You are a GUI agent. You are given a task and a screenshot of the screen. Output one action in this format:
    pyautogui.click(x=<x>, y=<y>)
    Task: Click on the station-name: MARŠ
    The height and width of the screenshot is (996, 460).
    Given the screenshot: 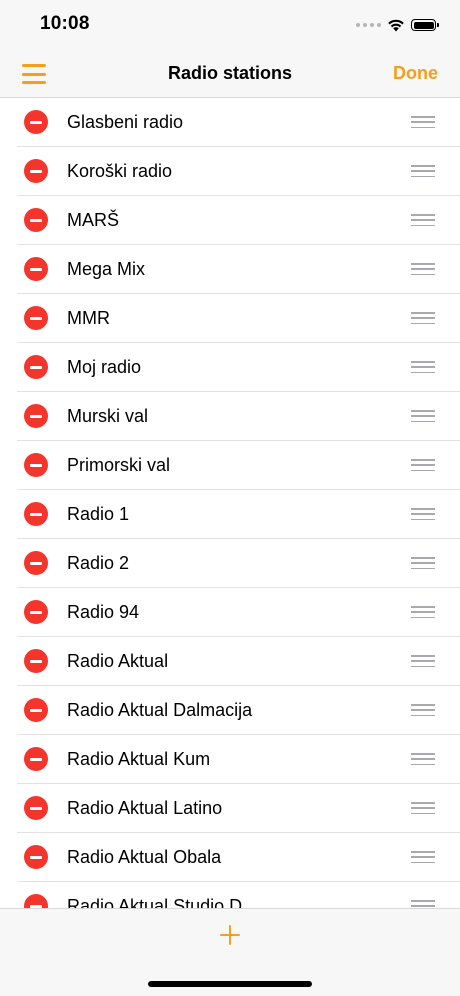 What is the action you would take?
    pyautogui.click(x=93, y=220)
    